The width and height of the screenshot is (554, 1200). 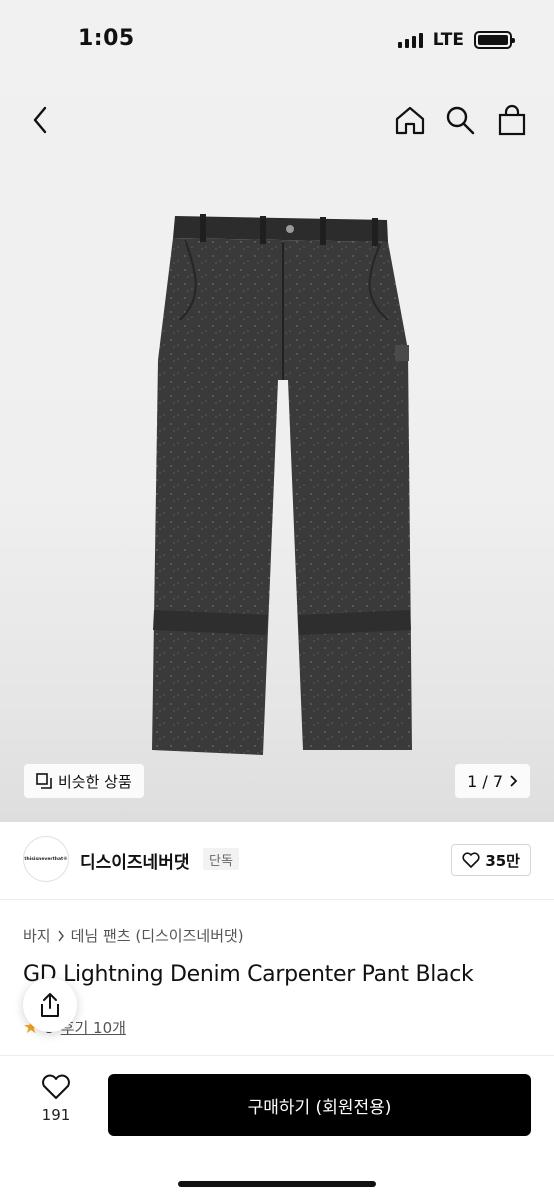 I want to click on share-button, so click(x=50, y=1005).